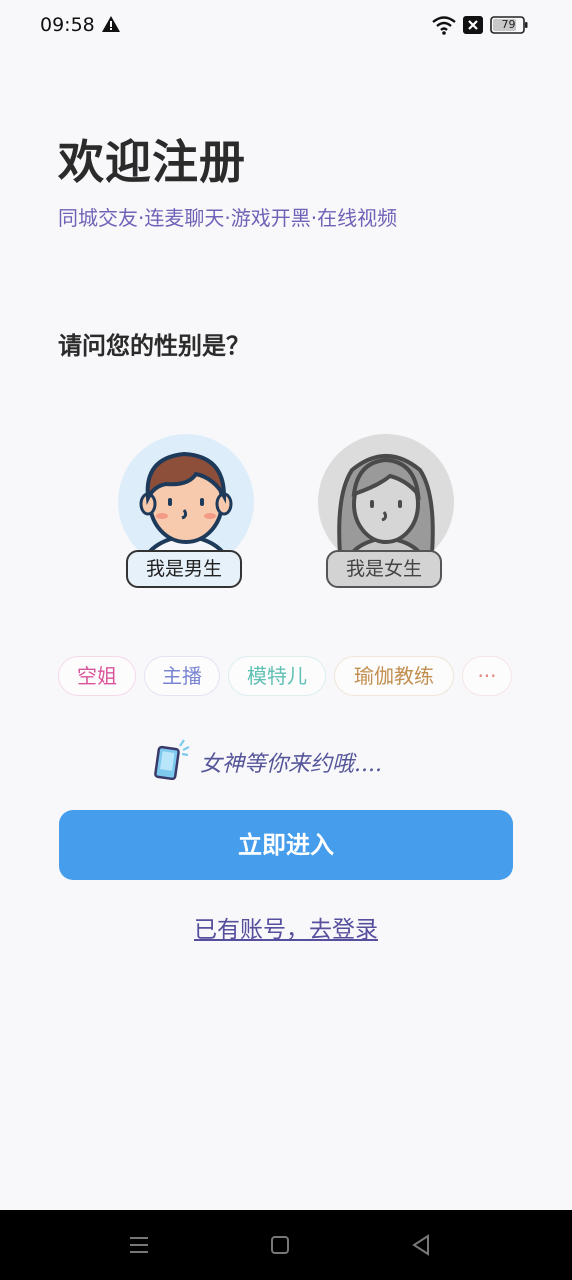 The width and height of the screenshot is (572, 1280). What do you see at coordinates (182, 676) in the screenshot?
I see `tag-streamer: 主播` at bounding box center [182, 676].